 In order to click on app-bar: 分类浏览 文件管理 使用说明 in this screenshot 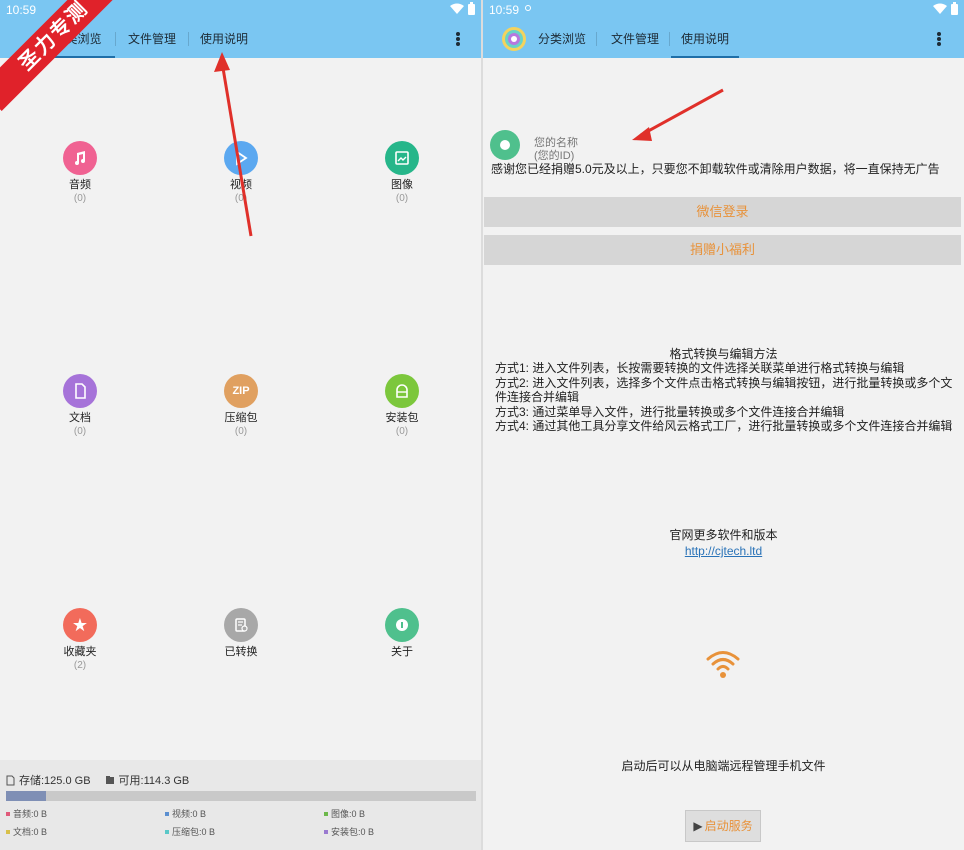, I will do `click(723, 39)`.